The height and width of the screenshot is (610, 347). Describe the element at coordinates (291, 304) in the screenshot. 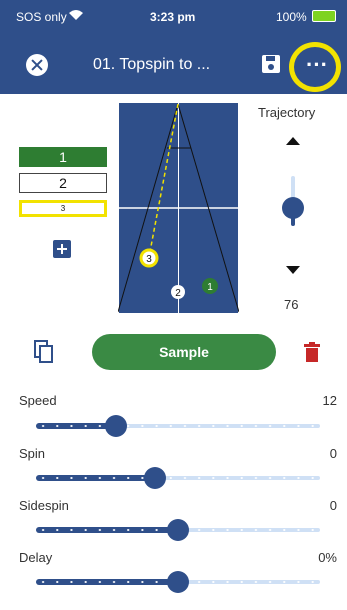

I see `trajectory-value: 76` at that location.